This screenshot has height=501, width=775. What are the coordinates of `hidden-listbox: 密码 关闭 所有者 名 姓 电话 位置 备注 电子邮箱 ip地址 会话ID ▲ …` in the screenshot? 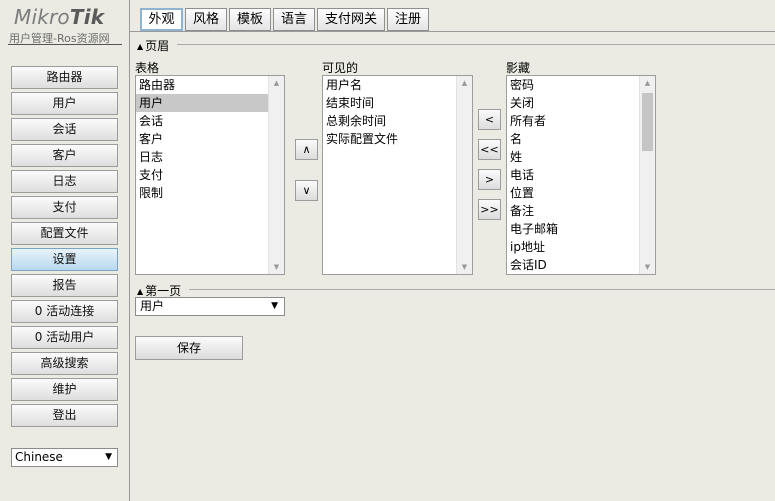 It's located at (581, 175).